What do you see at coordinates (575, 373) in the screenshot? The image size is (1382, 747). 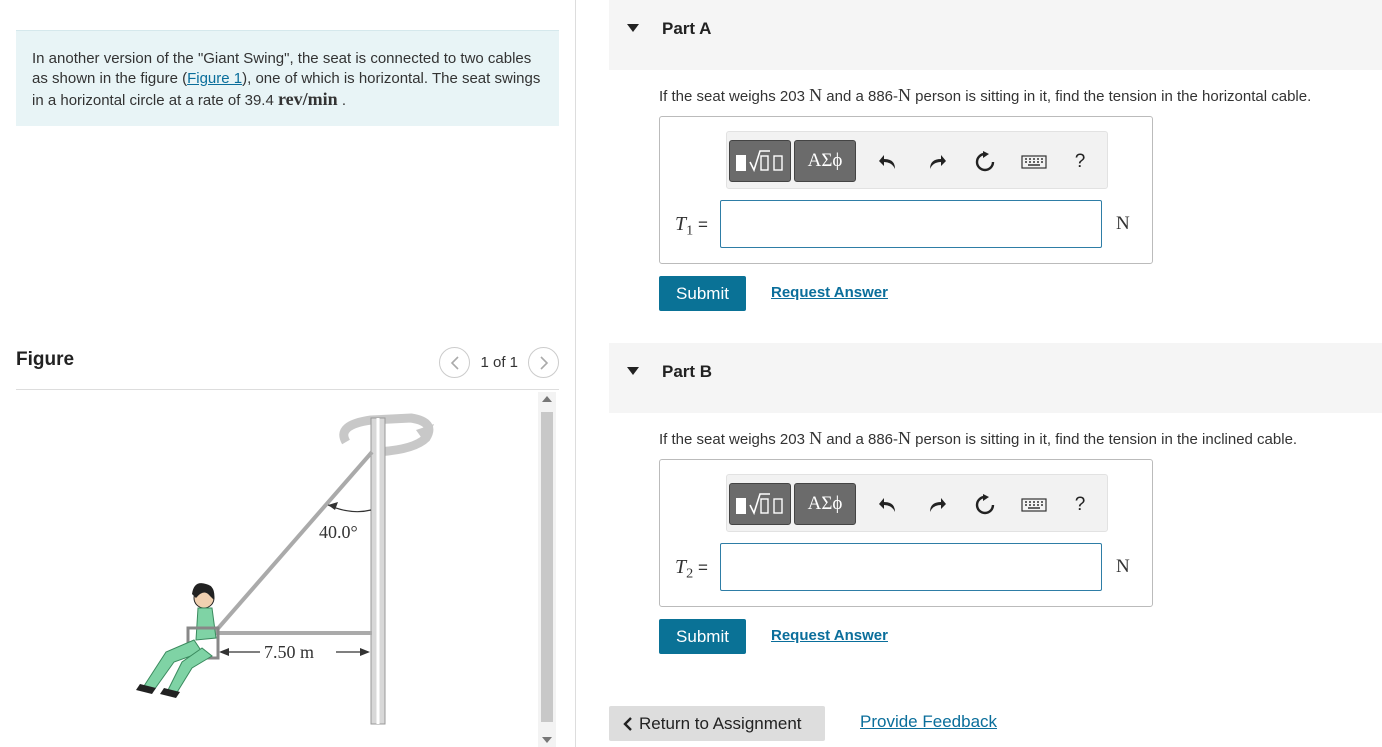 I see `column-divider` at bounding box center [575, 373].